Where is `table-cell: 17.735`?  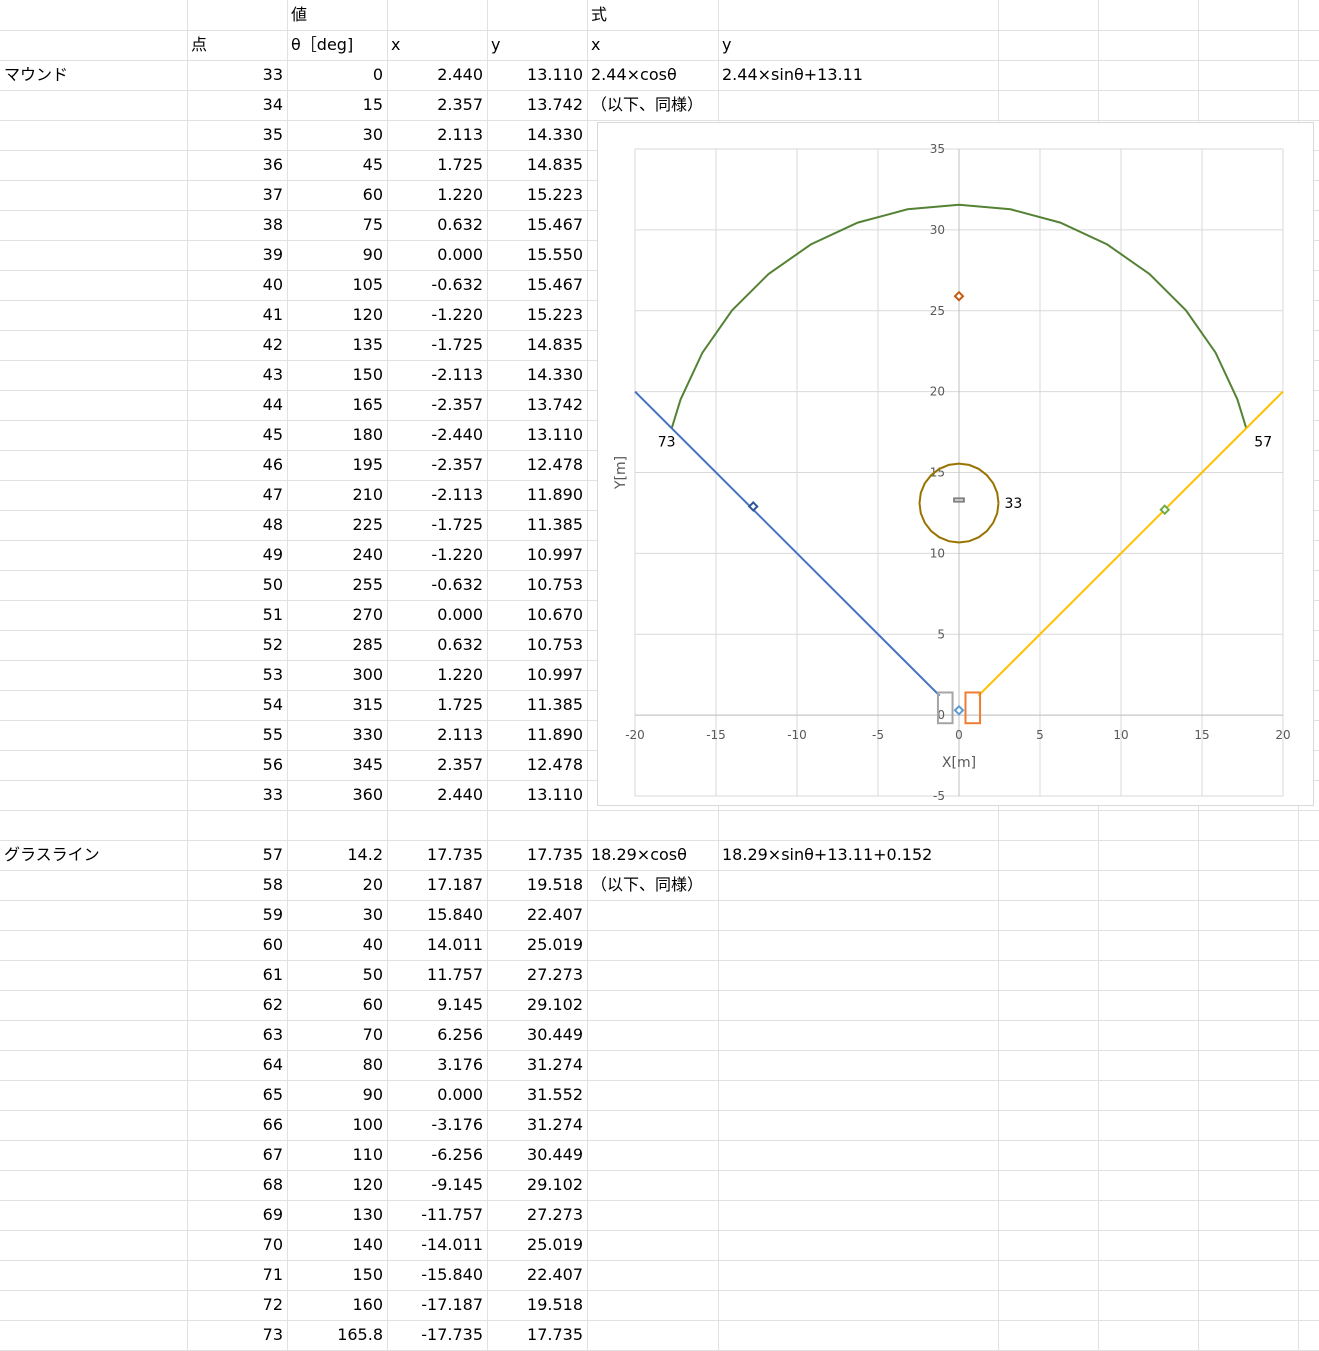 table-cell: 17.735 is located at coordinates (537, 854).